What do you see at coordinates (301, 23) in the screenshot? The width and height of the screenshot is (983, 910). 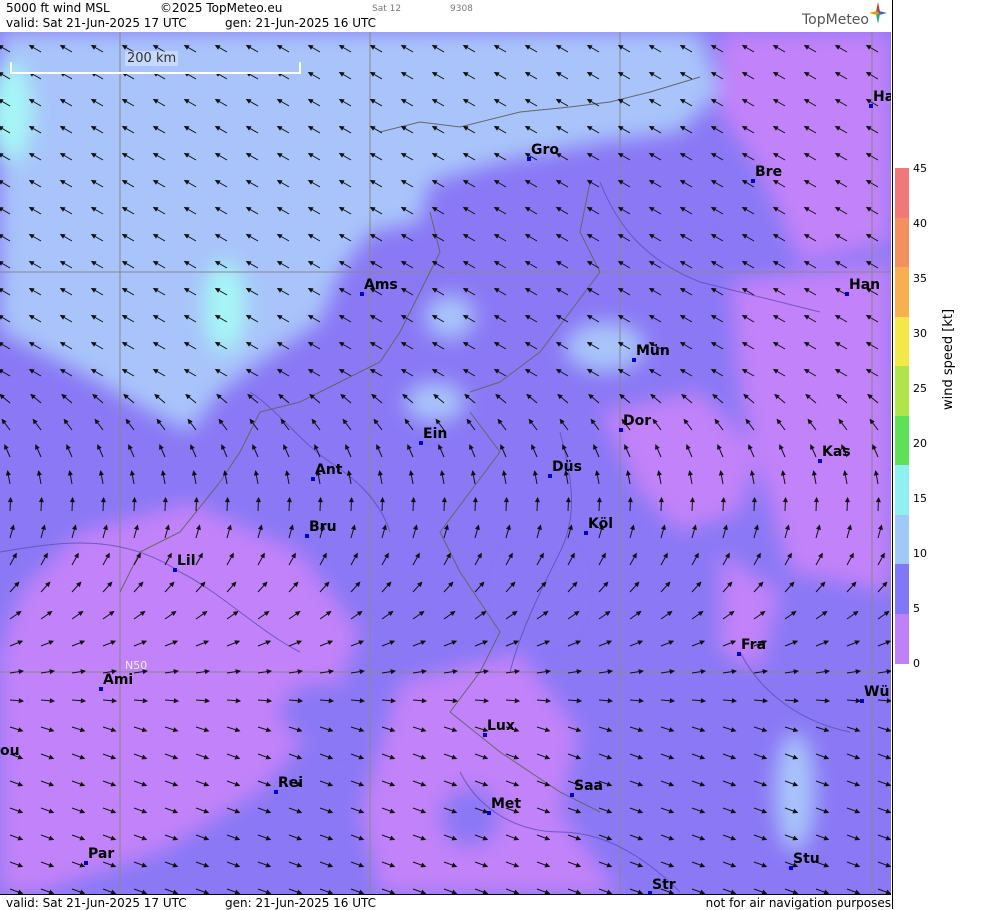 I see `generated-time: gen: 21-Jun-2025 16 UTC` at bounding box center [301, 23].